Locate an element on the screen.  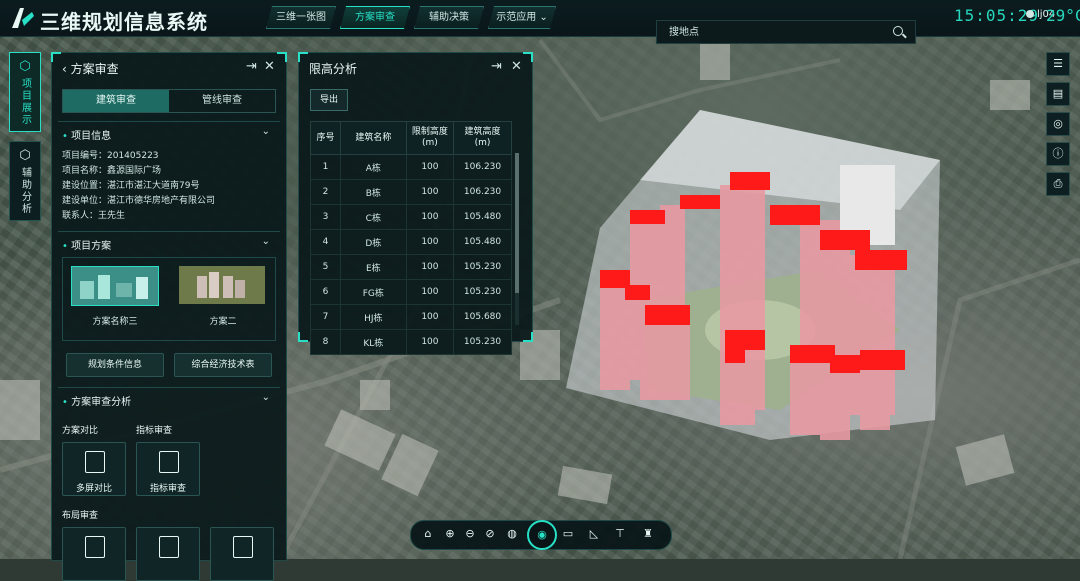
col-index: 序号 is located at coordinates (325, 138).